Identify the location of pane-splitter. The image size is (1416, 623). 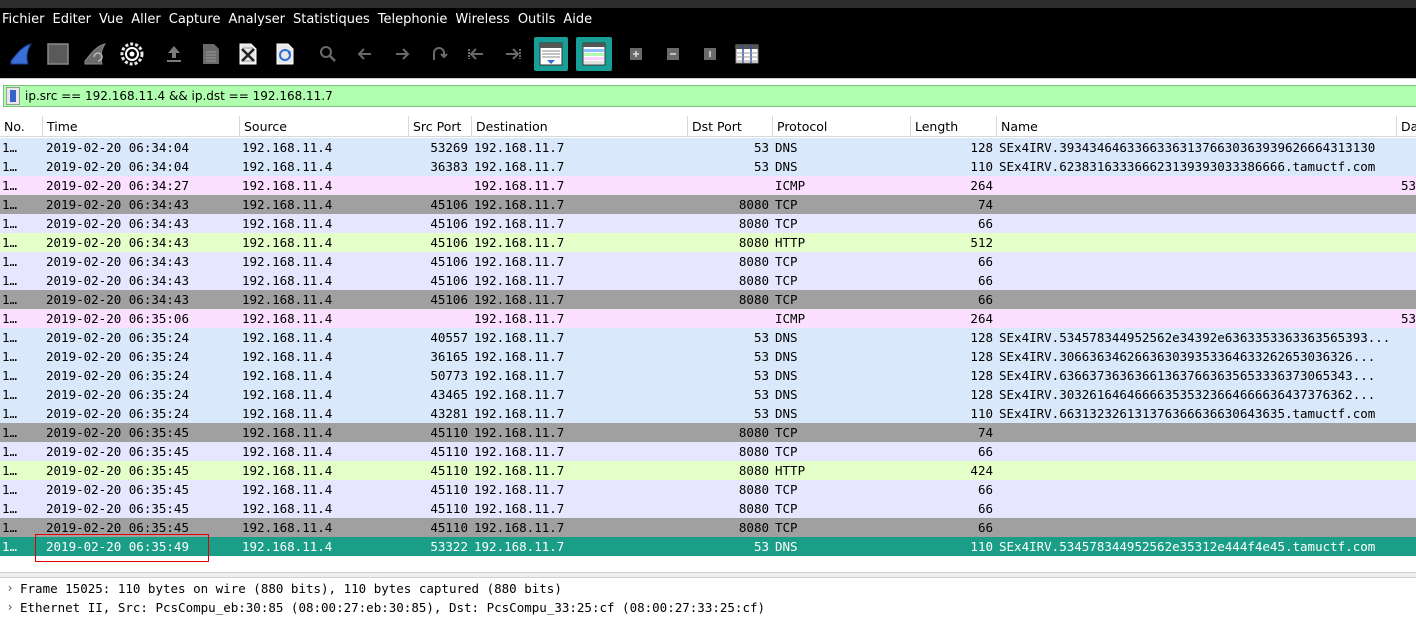
(708, 575).